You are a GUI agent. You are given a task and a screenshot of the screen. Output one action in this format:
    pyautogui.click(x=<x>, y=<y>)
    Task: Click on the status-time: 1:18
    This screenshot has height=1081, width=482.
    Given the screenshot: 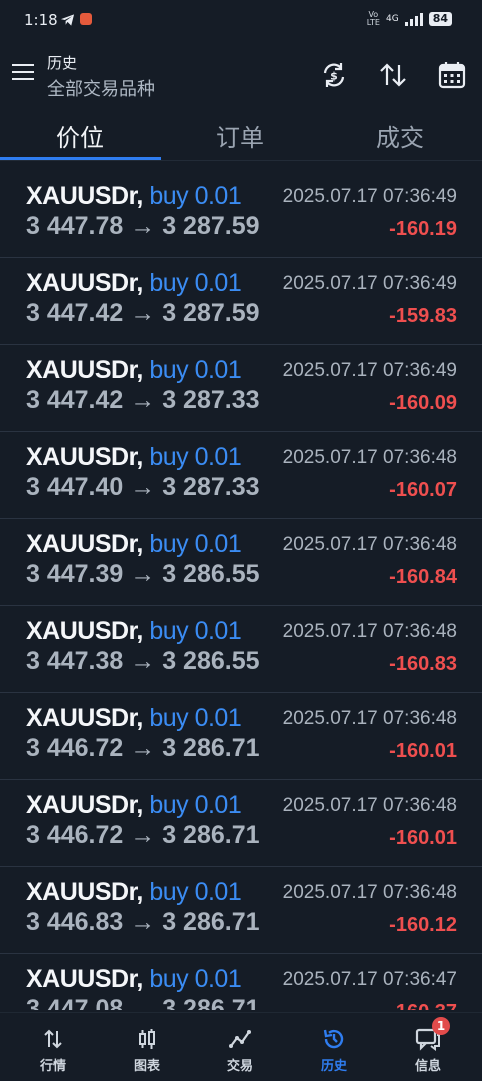 What is the action you would take?
    pyautogui.click(x=41, y=20)
    